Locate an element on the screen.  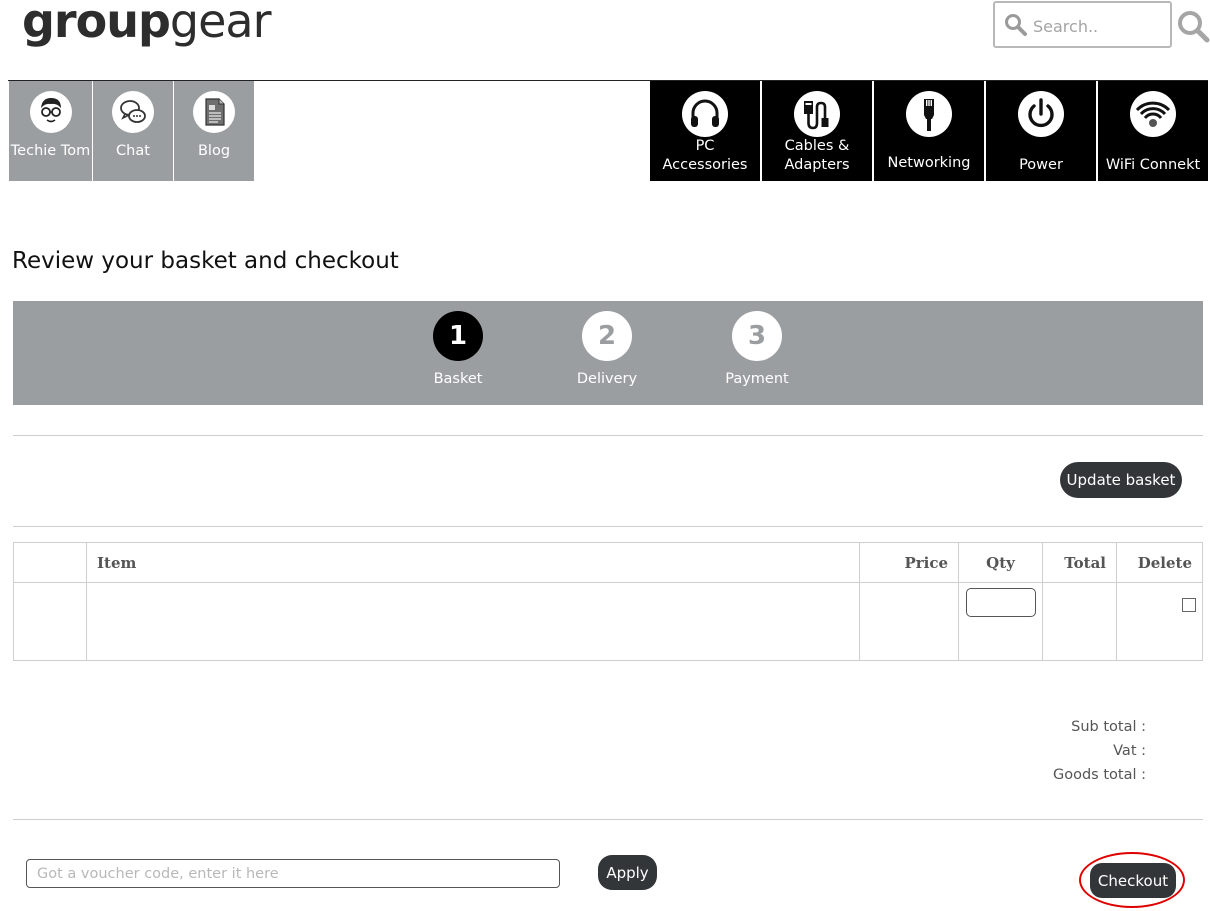
search-input is located at coordinates (1098, 26).